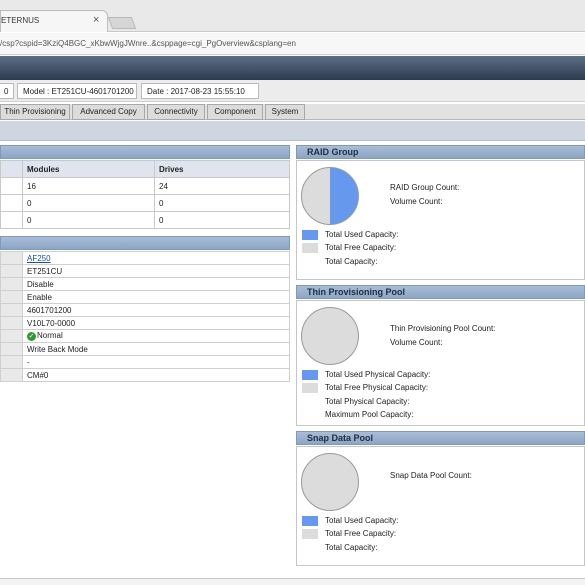  I want to click on raid-group-header: RAID Group, so click(440, 152).